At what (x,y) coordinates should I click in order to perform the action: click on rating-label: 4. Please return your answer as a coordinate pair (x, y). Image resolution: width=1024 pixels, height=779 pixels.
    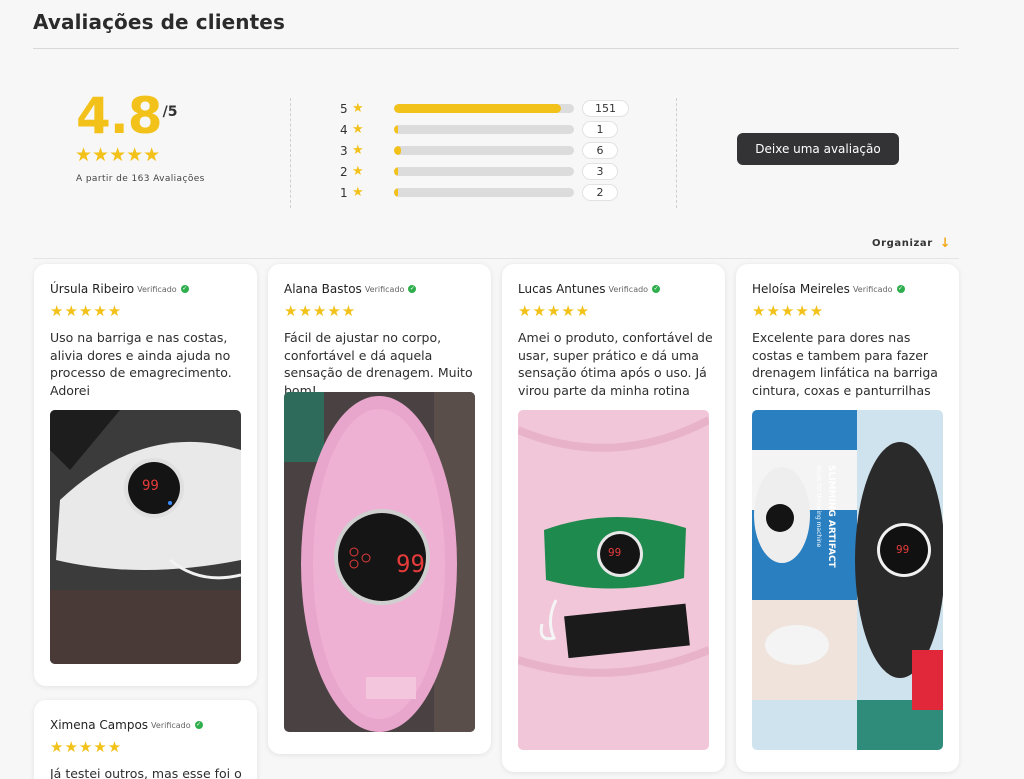
    Looking at the image, I should click on (344, 129).